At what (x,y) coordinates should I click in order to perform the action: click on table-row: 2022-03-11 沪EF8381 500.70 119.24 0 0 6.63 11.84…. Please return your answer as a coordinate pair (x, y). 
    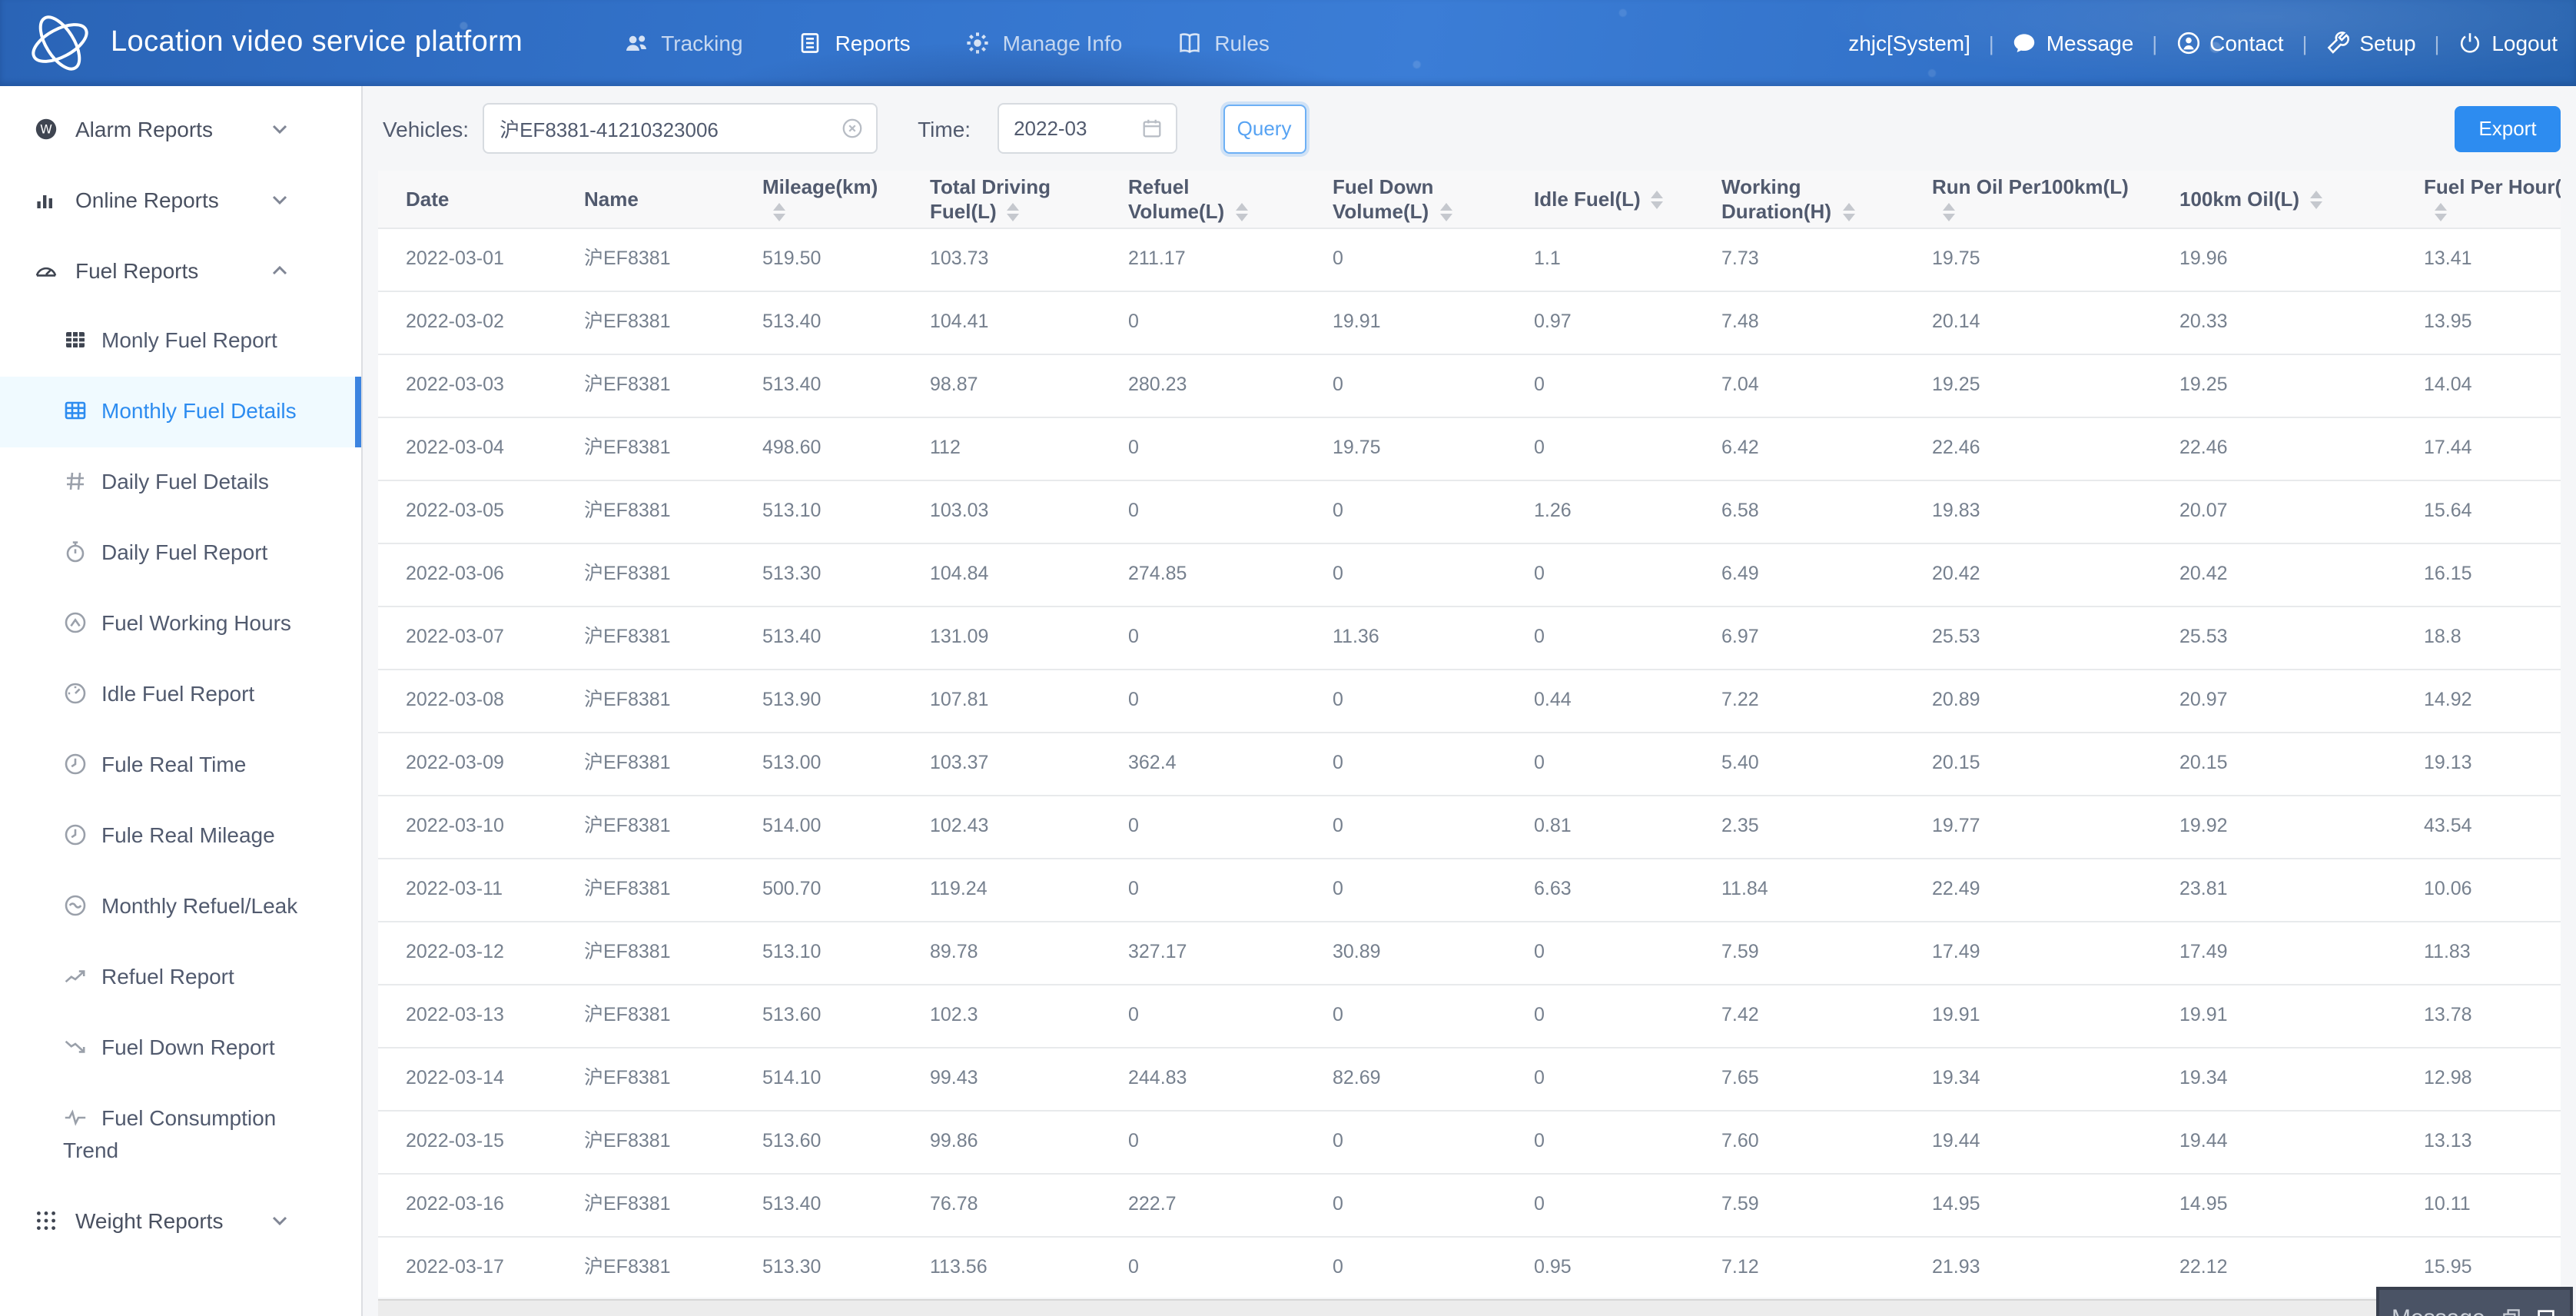
    Looking at the image, I should click on (1469, 890).